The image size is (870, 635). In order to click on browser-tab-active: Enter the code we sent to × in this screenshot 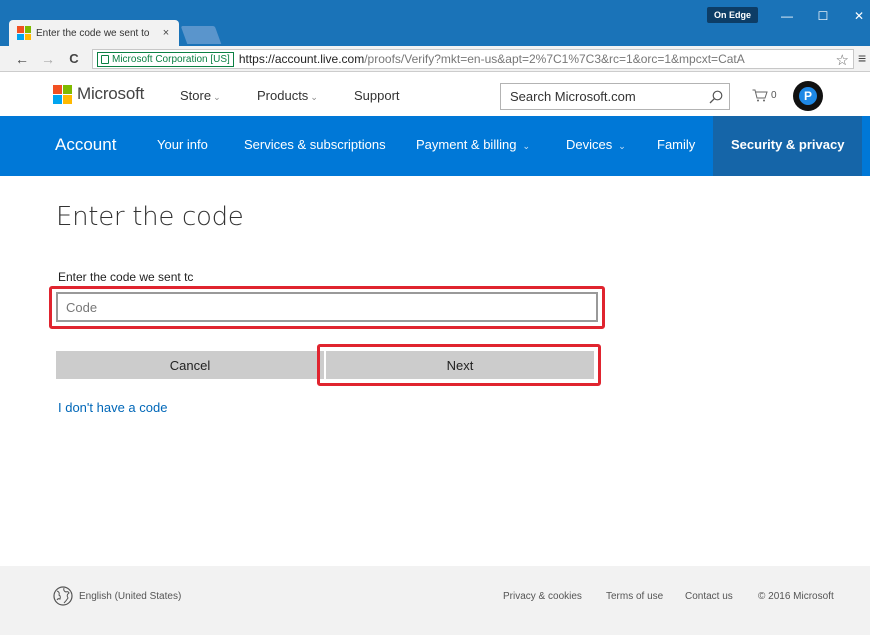, I will do `click(94, 33)`.